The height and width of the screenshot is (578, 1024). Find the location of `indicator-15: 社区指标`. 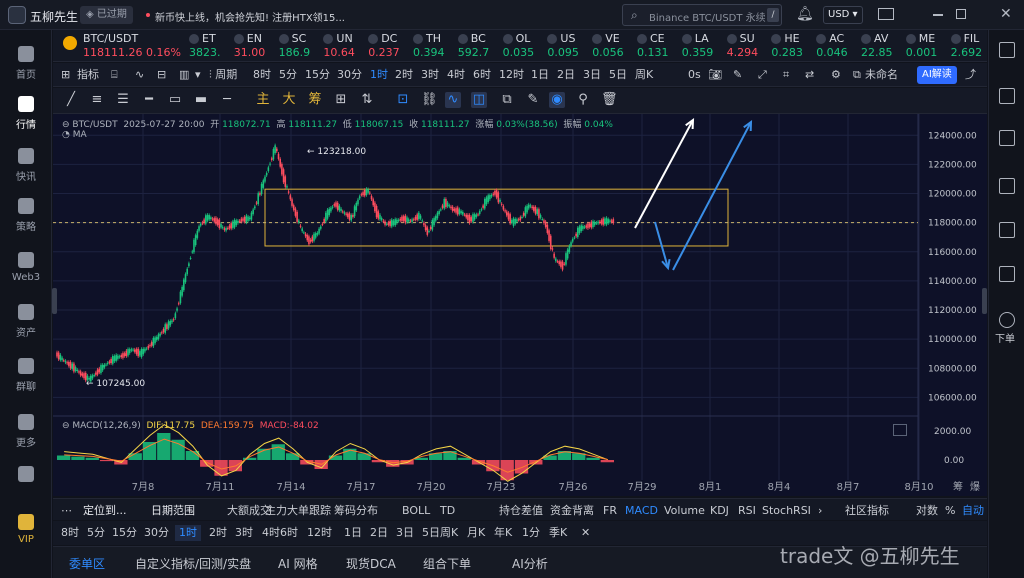

indicator-15: 社区指标 is located at coordinates (867, 511).